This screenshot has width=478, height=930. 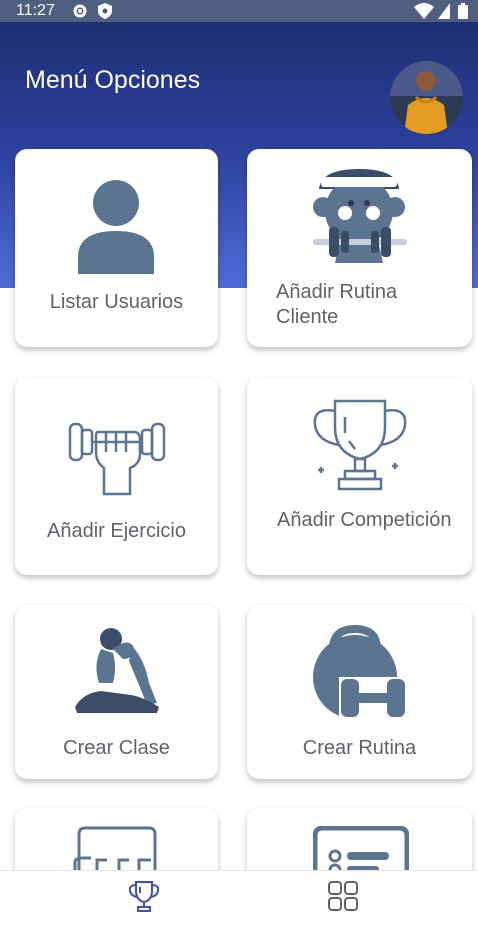 What do you see at coordinates (117, 459) in the screenshot?
I see `dumbbell-hand-icon` at bounding box center [117, 459].